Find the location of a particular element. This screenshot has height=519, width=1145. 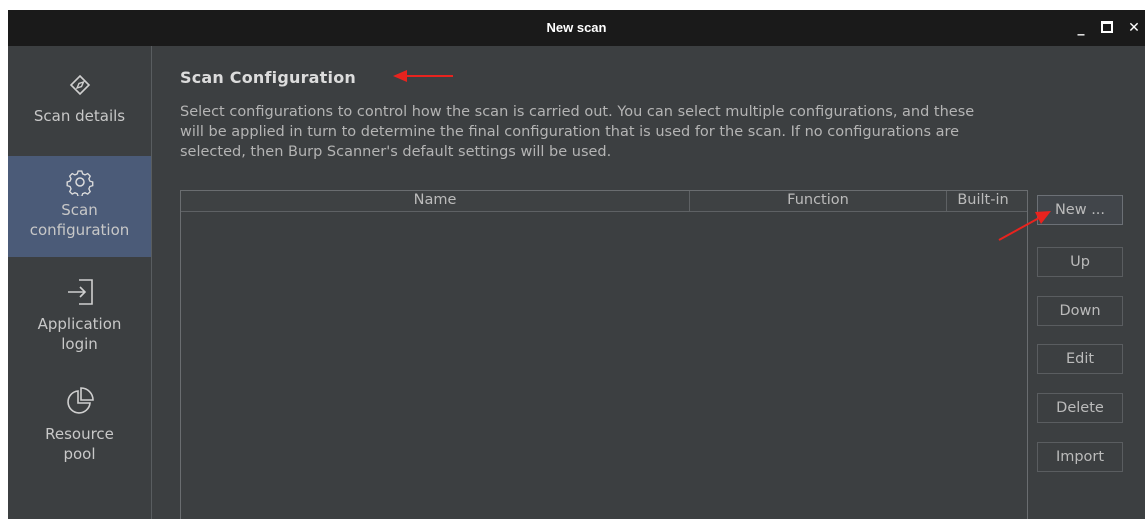

sidebar-item-scan-details: Scan details is located at coordinates (79, 114).